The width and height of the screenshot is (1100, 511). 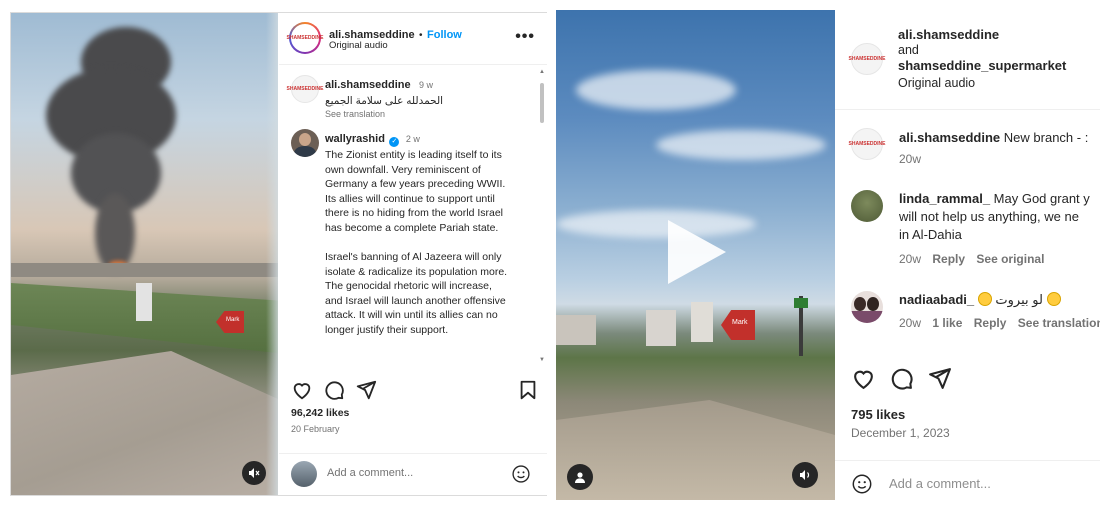 What do you see at coordinates (908, 50) in the screenshot?
I see `and-label: and` at bounding box center [908, 50].